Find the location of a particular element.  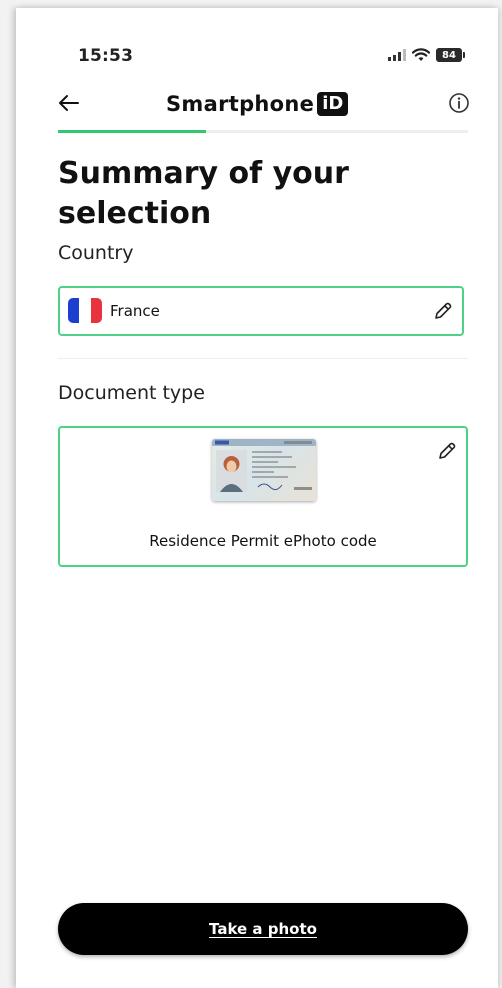

country-label: Country is located at coordinates (96, 253).